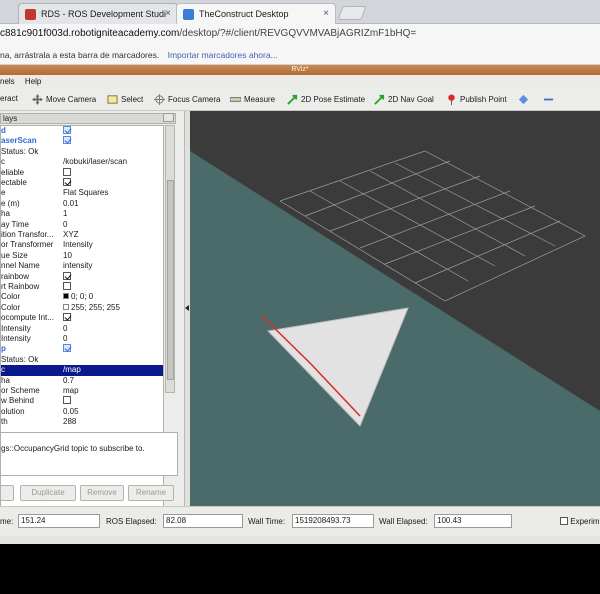 The image size is (600, 594). Describe the element at coordinates (9, 98) in the screenshot. I see `interact-tool: eract` at that location.